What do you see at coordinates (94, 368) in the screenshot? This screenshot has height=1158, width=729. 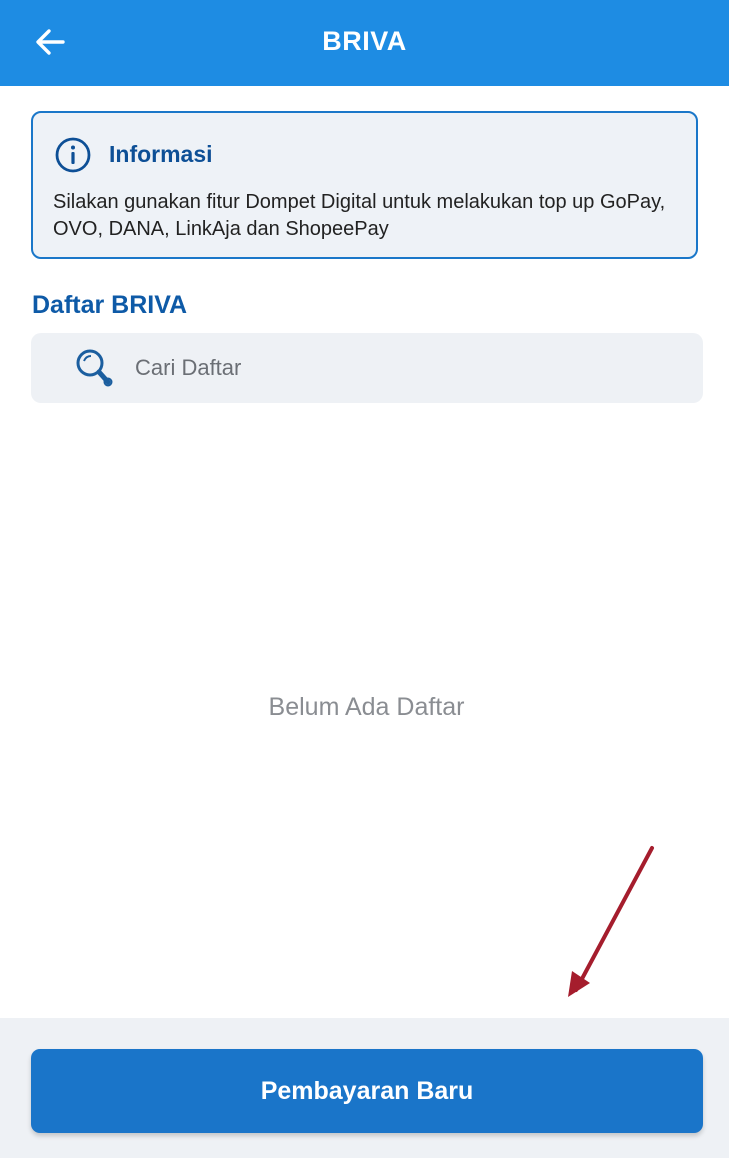 I see `search-icon` at bounding box center [94, 368].